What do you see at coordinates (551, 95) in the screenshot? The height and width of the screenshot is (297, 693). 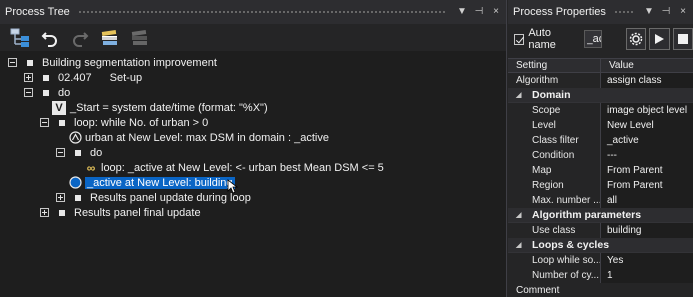 I see `section-label: Domain` at bounding box center [551, 95].